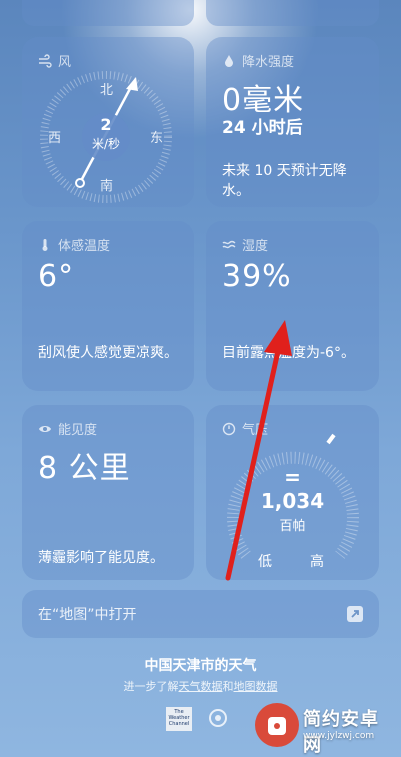  I want to click on pressure-card: 气压 = 1,034 百帕 低 高, so click(292, 492).